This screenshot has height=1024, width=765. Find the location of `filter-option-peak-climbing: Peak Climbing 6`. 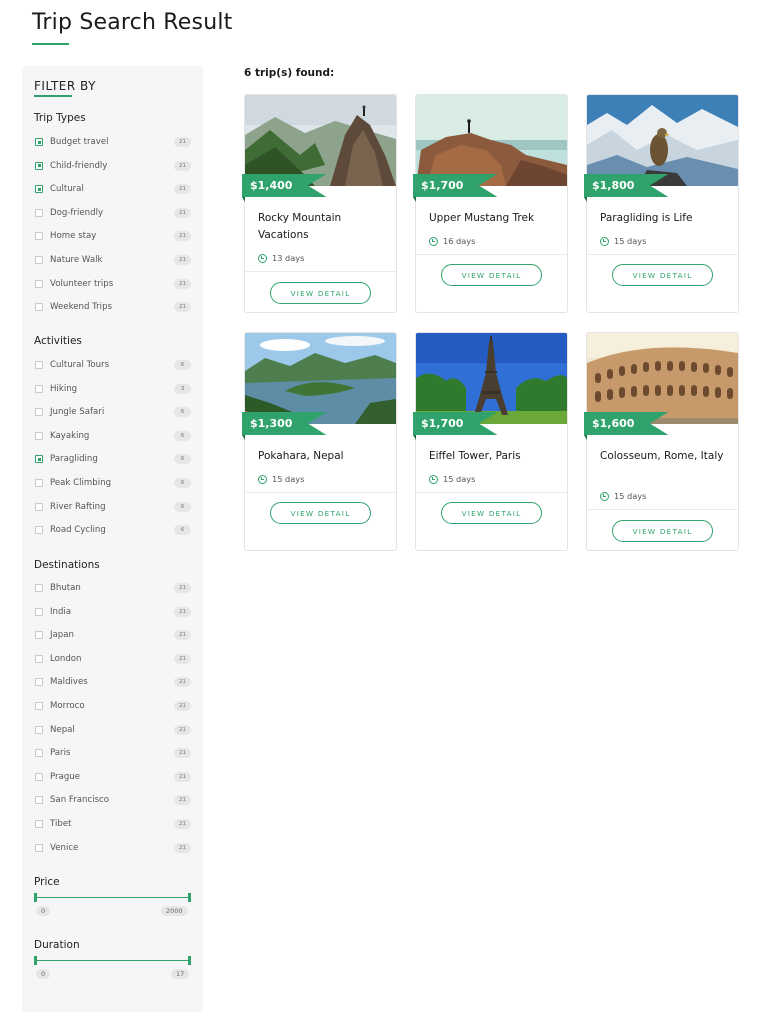

filter-option-peak-climbing: Peak Climbing 6 is located at coordinates (113, 483).